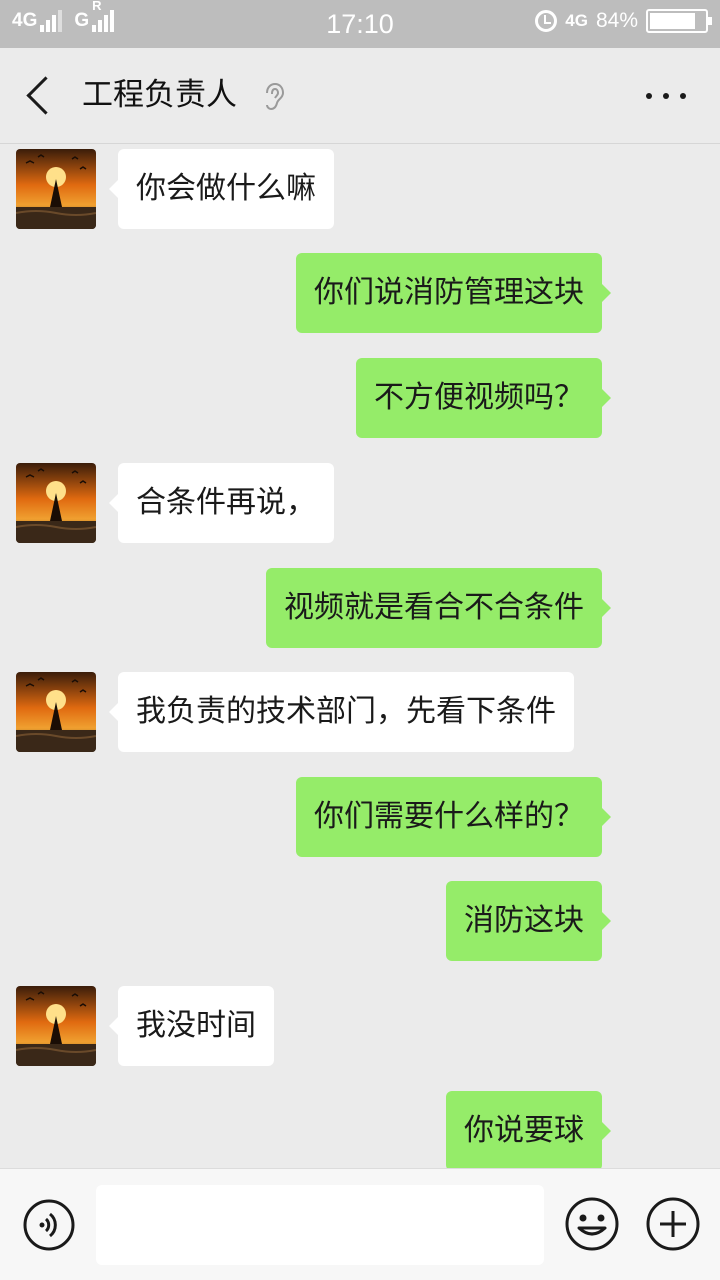 The height and width of the screenshot is (1280, 720). Describe the element at coordinates (483, 398) in the screenshot. I see `outgoing-message-bubble: 不方便视频吗？` at that location.